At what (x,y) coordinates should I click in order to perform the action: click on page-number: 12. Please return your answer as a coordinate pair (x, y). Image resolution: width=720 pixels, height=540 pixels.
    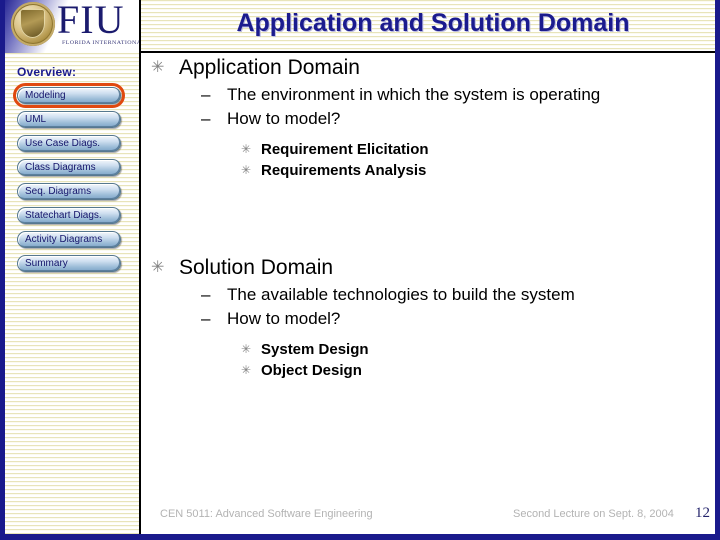
    Looking at the image, I should click on (702, 513).